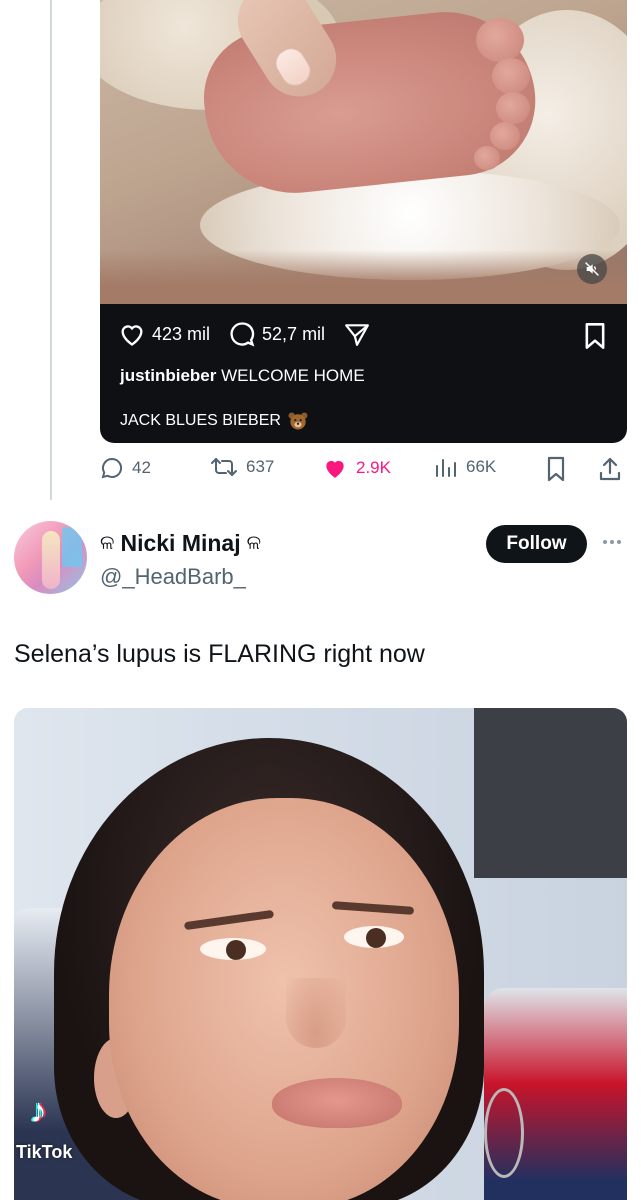  Describe the element at coordinates (481, 466) in the screenshot. I see `views-count: 66K` at that location.